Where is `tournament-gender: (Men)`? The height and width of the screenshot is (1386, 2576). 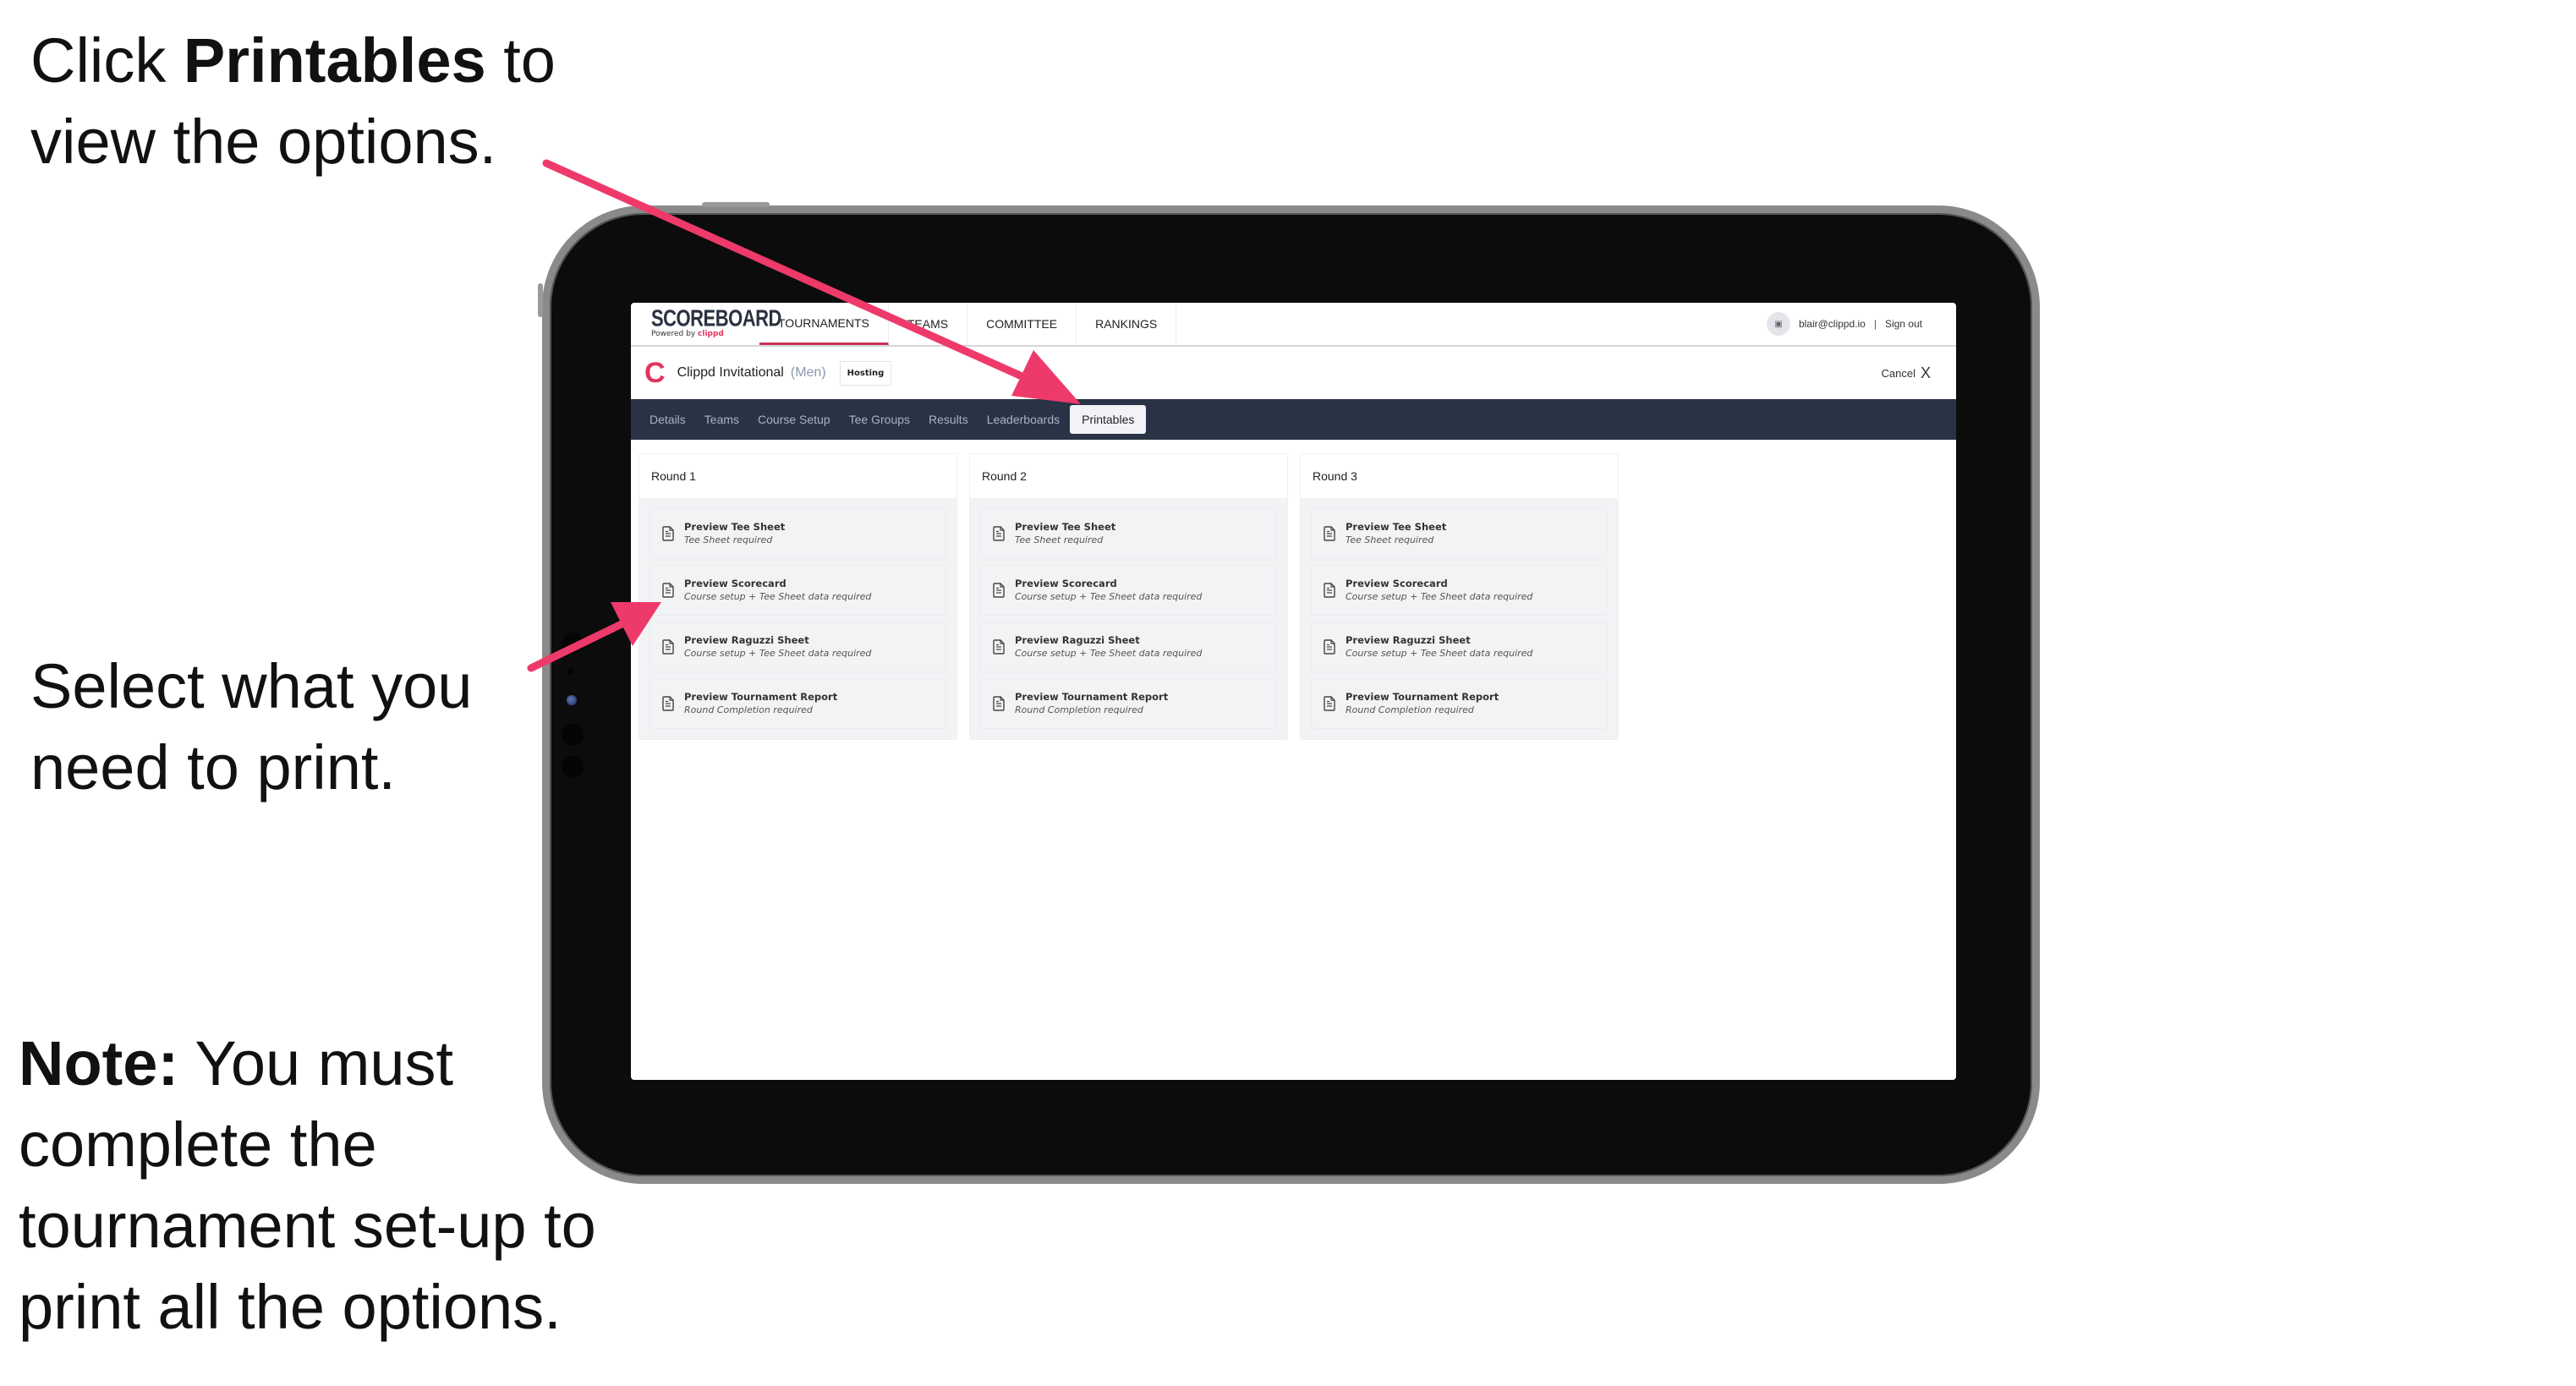
tournament-gender: (Men) is located at coordinates (808, 372).